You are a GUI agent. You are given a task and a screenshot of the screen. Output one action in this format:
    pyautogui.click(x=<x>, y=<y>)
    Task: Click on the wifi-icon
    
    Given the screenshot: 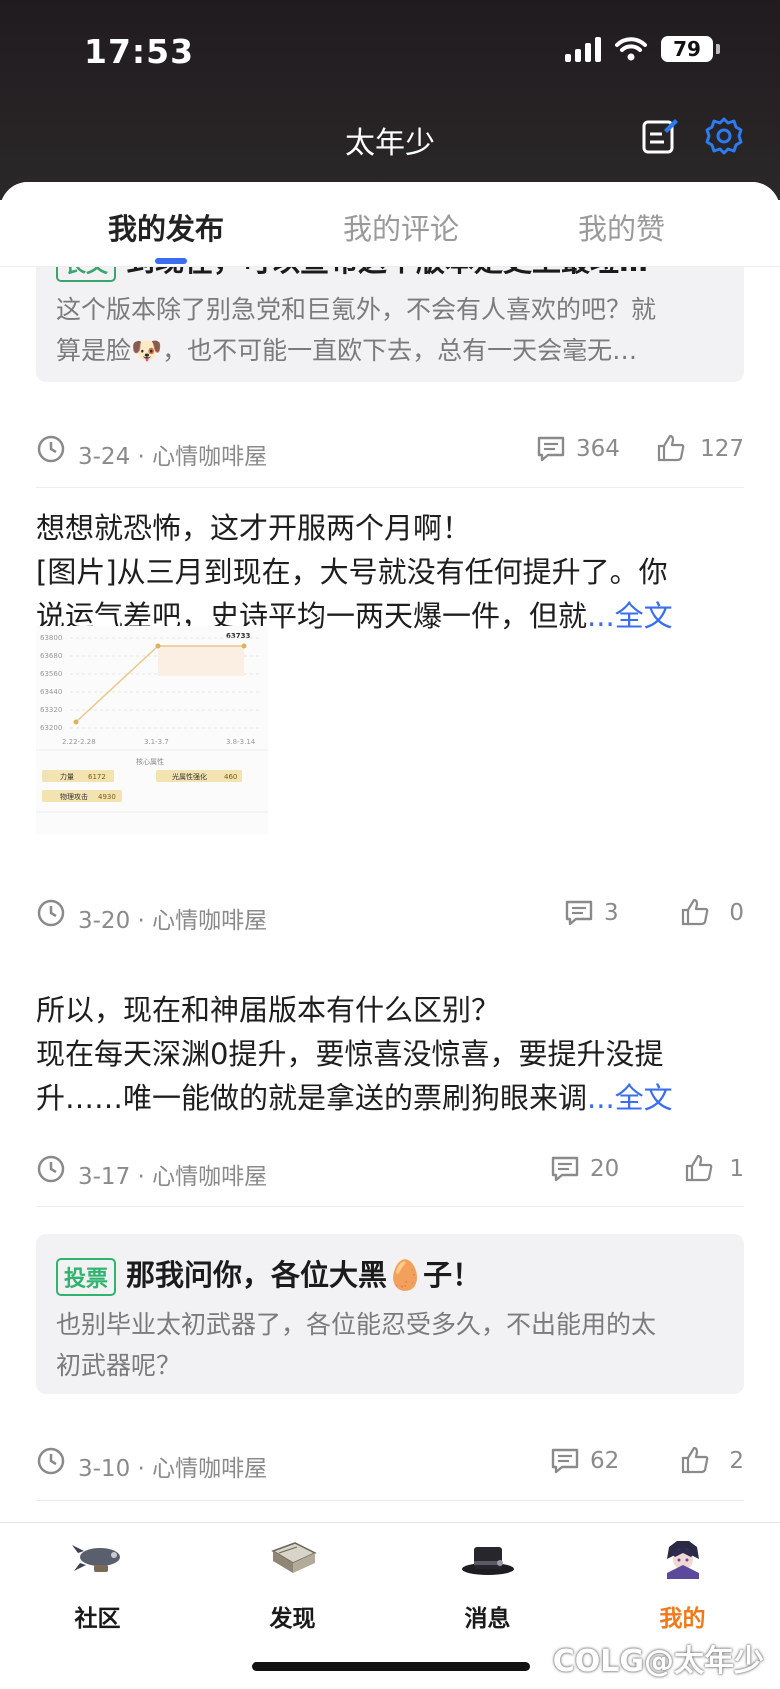 What is the action you would take?
    pyautogui.click(x=631, y=49)
    